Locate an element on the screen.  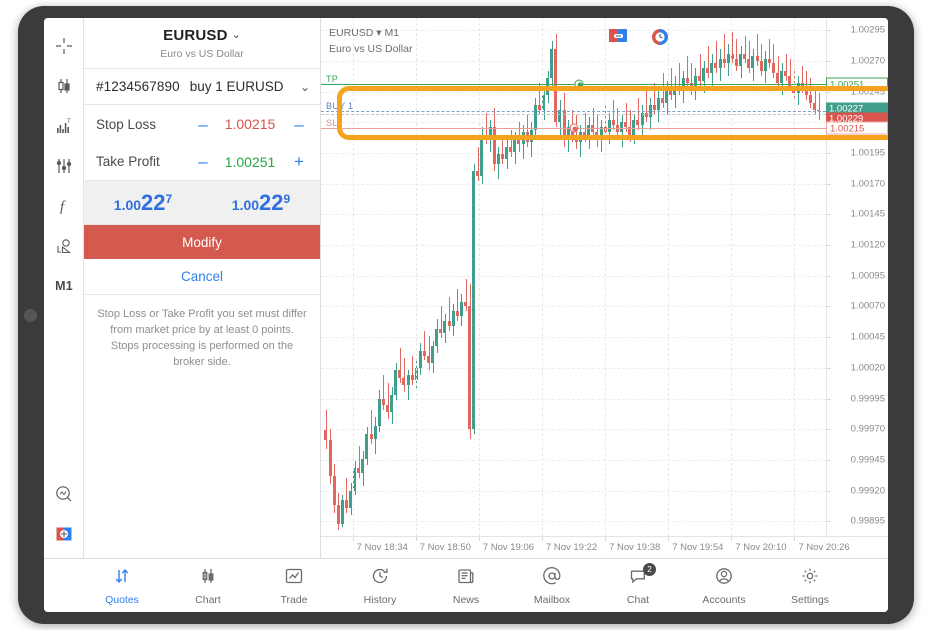
crosshair-icon is located at coordinates (64, 46).